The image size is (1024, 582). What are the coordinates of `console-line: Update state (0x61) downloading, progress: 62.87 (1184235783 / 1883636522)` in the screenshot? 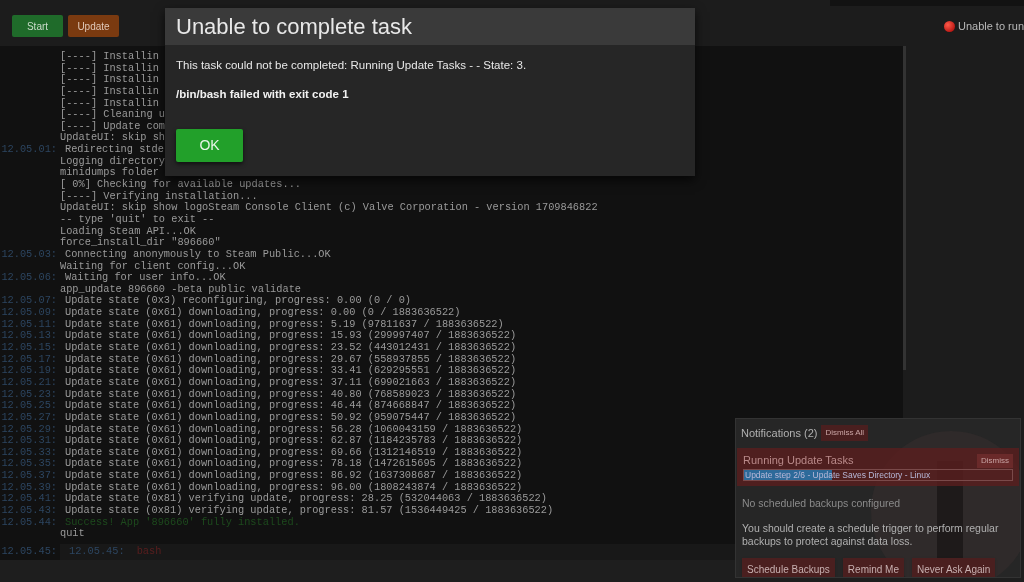 It's located at (294, 441).